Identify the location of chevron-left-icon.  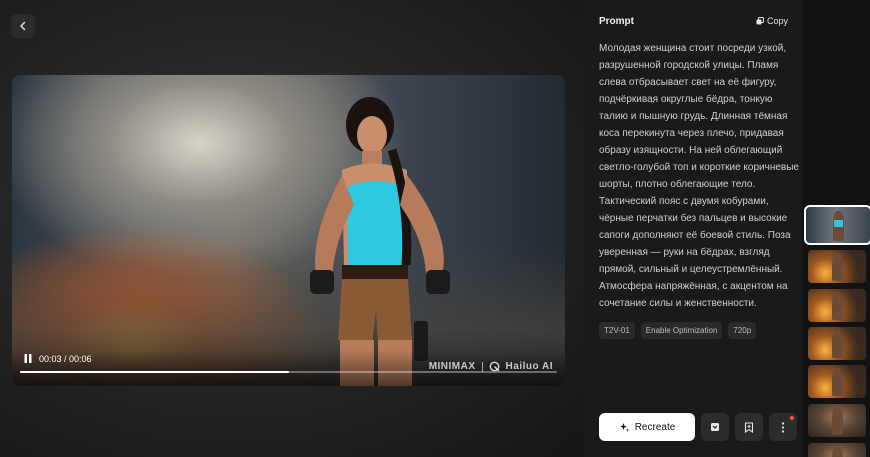
(23, 26).